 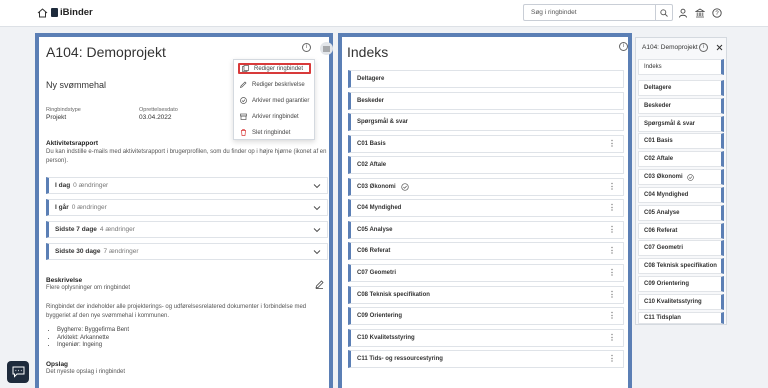 I want to click on index-row: C11 Tids- og ressourcestyring ⋮, so click(x=486, y=359).